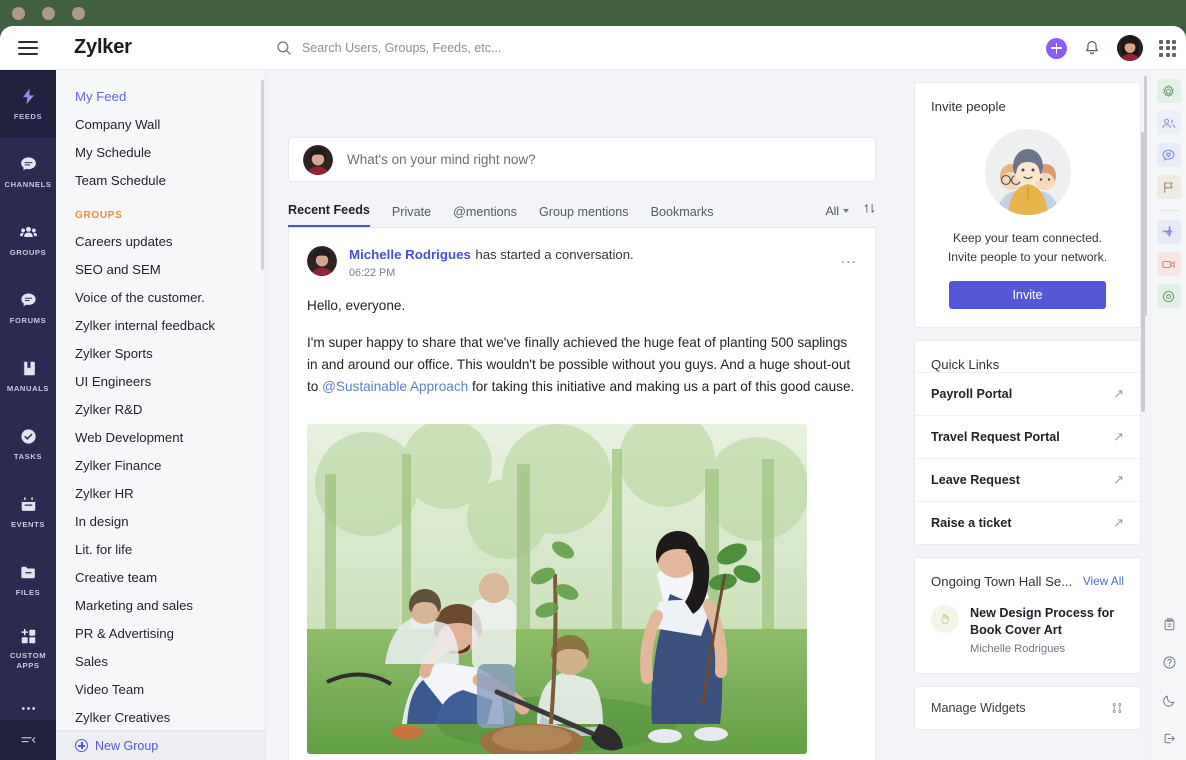 The width and height of the screenshot is (1186, 760). I want to click on feed-filter-label: All, so click(832, 211).